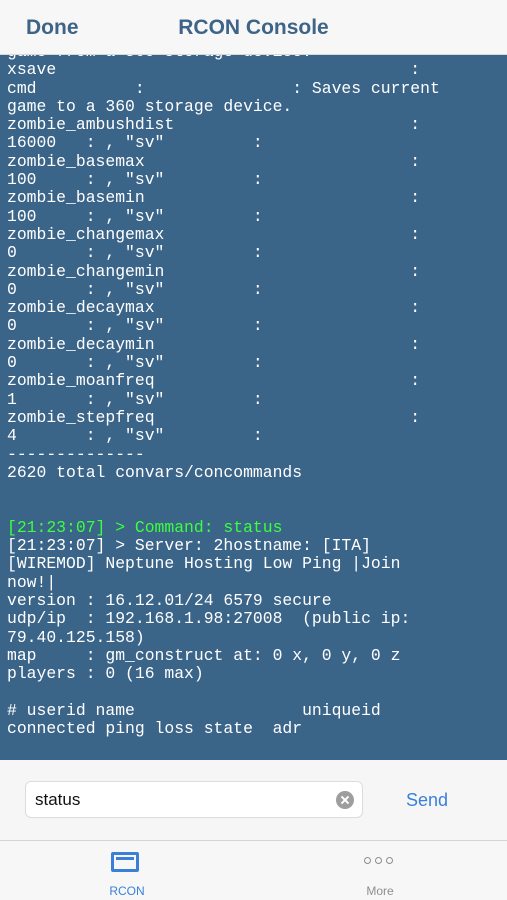 The image size is (507, 900). Describe the element at coordinates (214, 125) in the screenshot. I see `console-line: zombie_ambushdist :` at that location.